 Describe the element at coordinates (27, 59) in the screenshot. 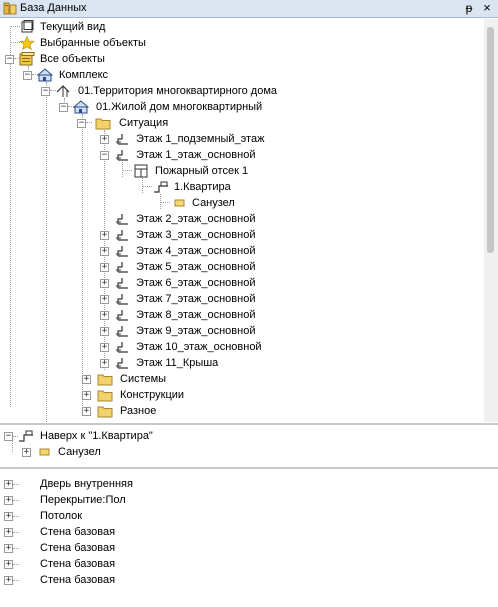

I see `objects-icon` at that location.